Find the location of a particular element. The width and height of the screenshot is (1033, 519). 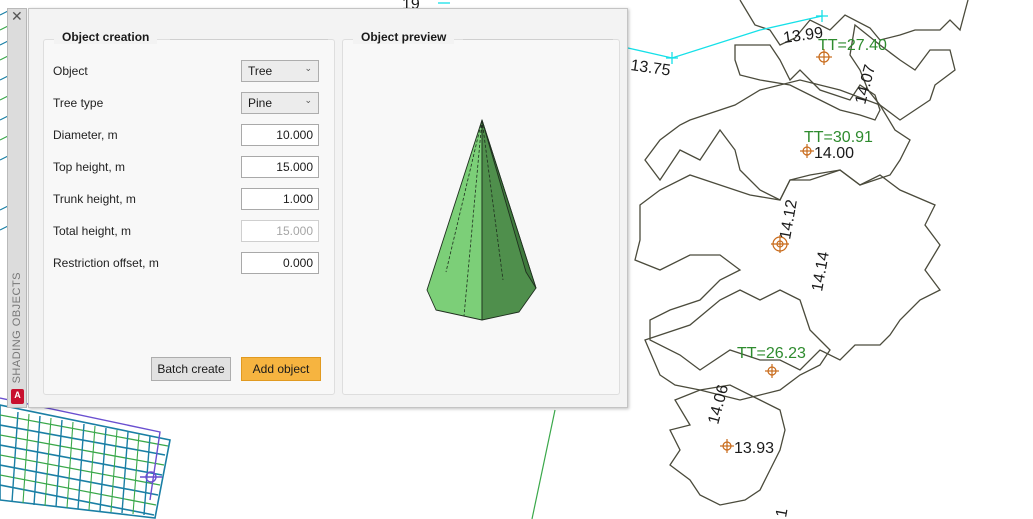

top-height-input: 15.000 is located at coordinates (280, 167).